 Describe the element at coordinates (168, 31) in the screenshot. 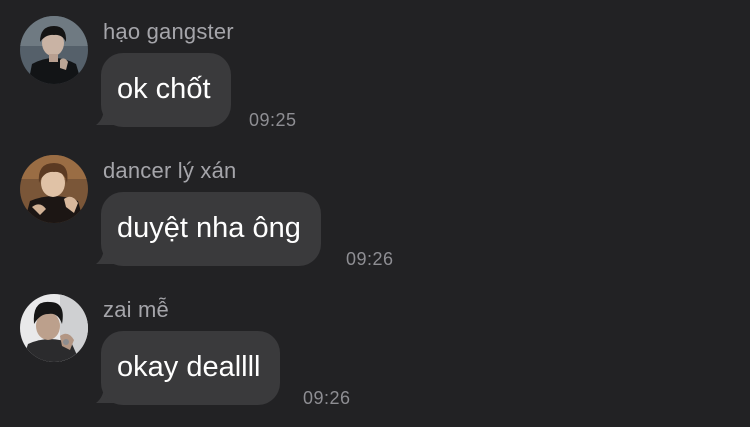

I see `sender-name: hạo gangster` at that location.